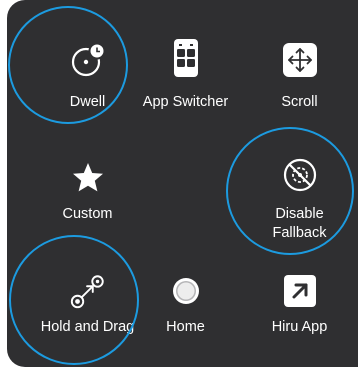 The image size is (358, 367). What do you see at coordinates (299, 102) in the screenshot?
I see `menu-item-label: Scroll` at bounding box center [299, 102].